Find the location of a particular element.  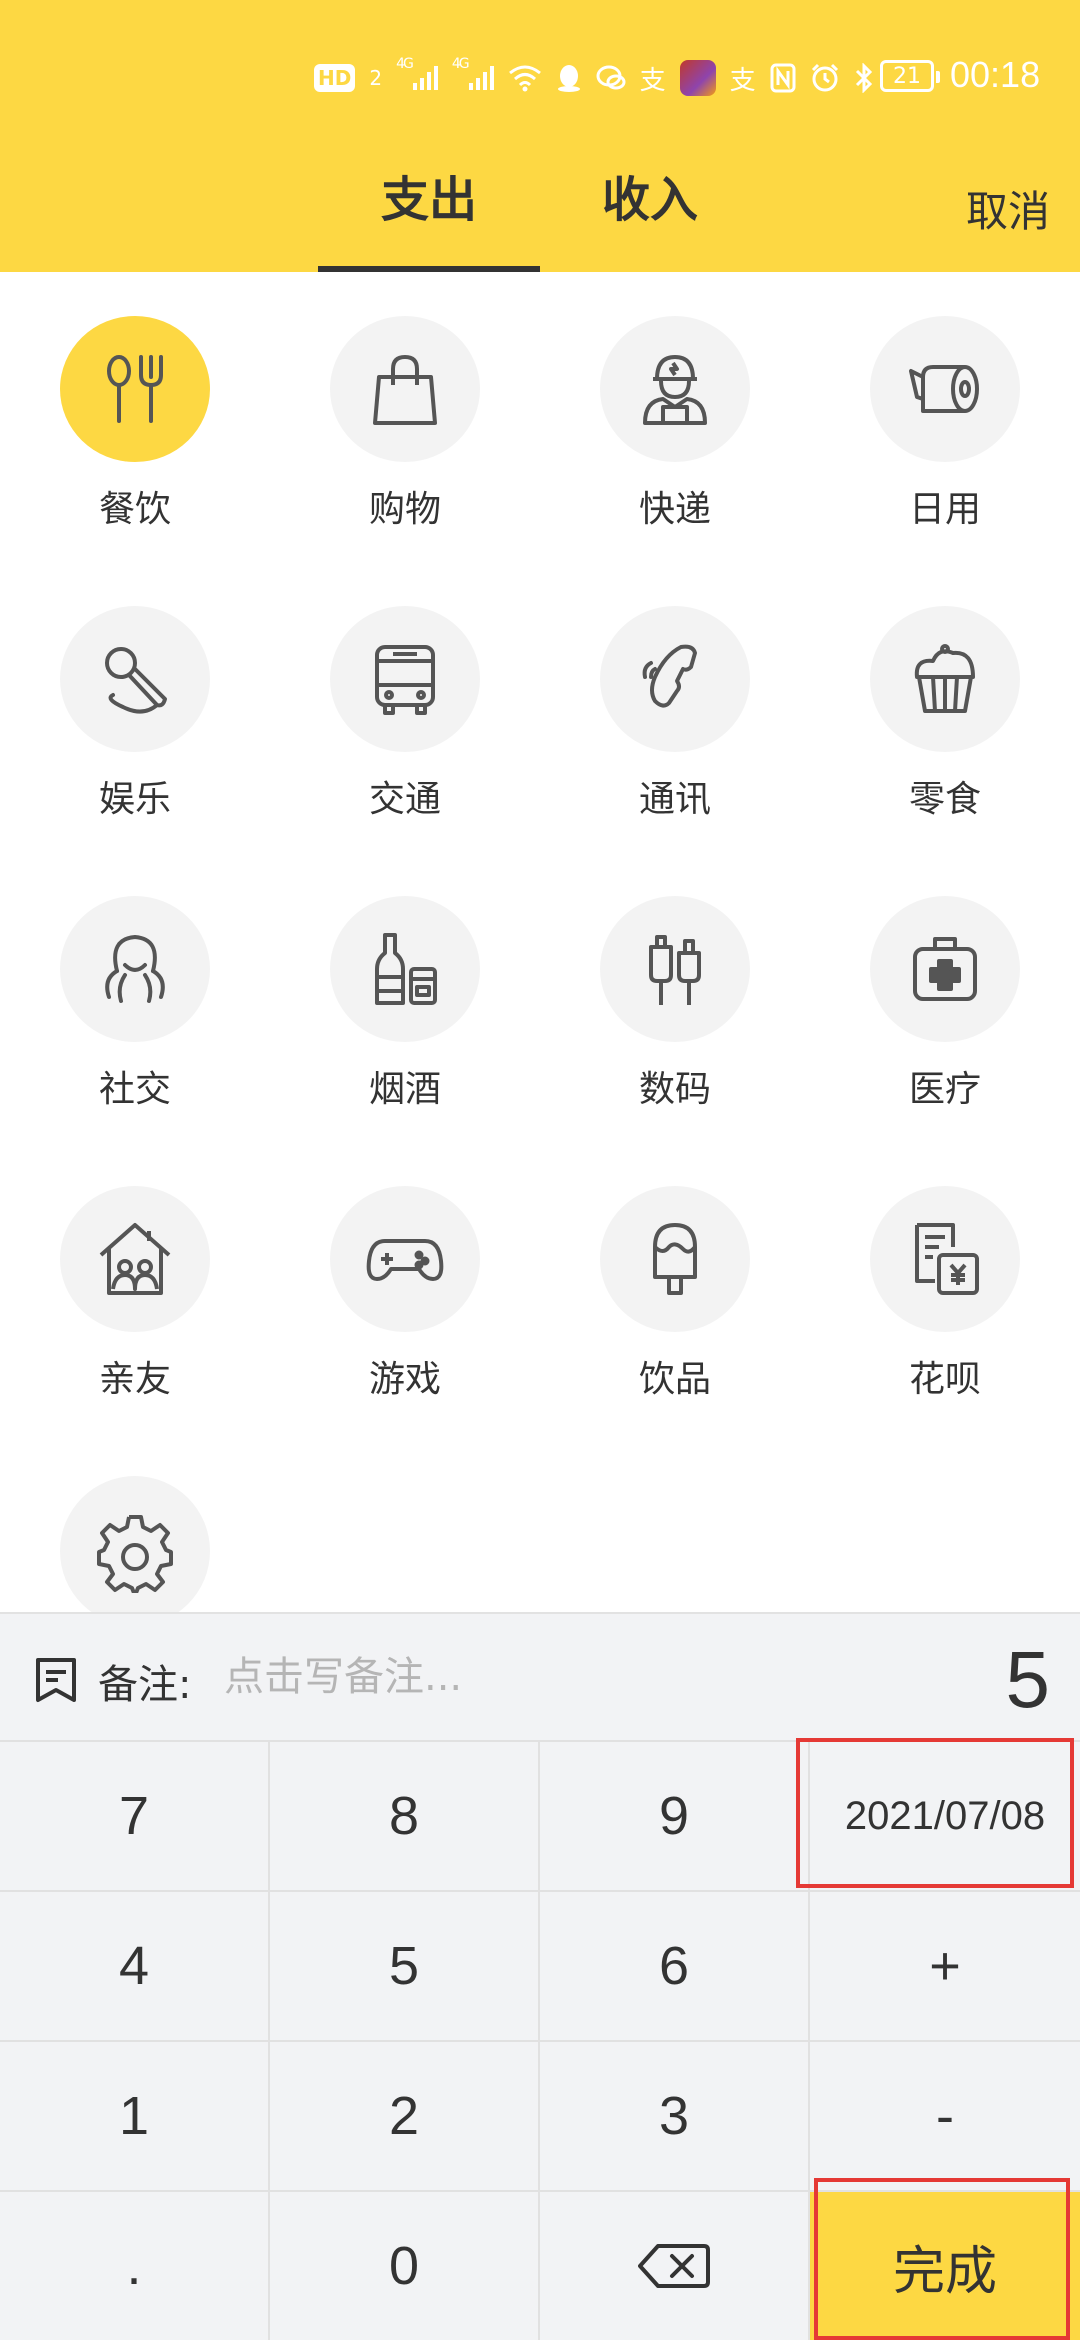

popsicle-icon is located at coordinates (675, 1259).